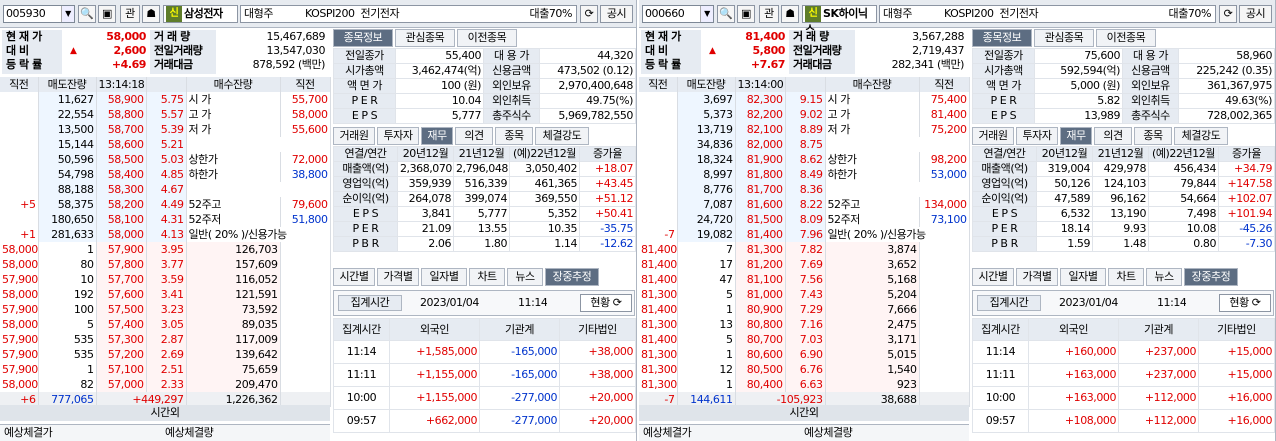 Image resolution: width=1276 pixels, height=441 pixels. I want to click on bid-price: 81,000, so click(760, 294).